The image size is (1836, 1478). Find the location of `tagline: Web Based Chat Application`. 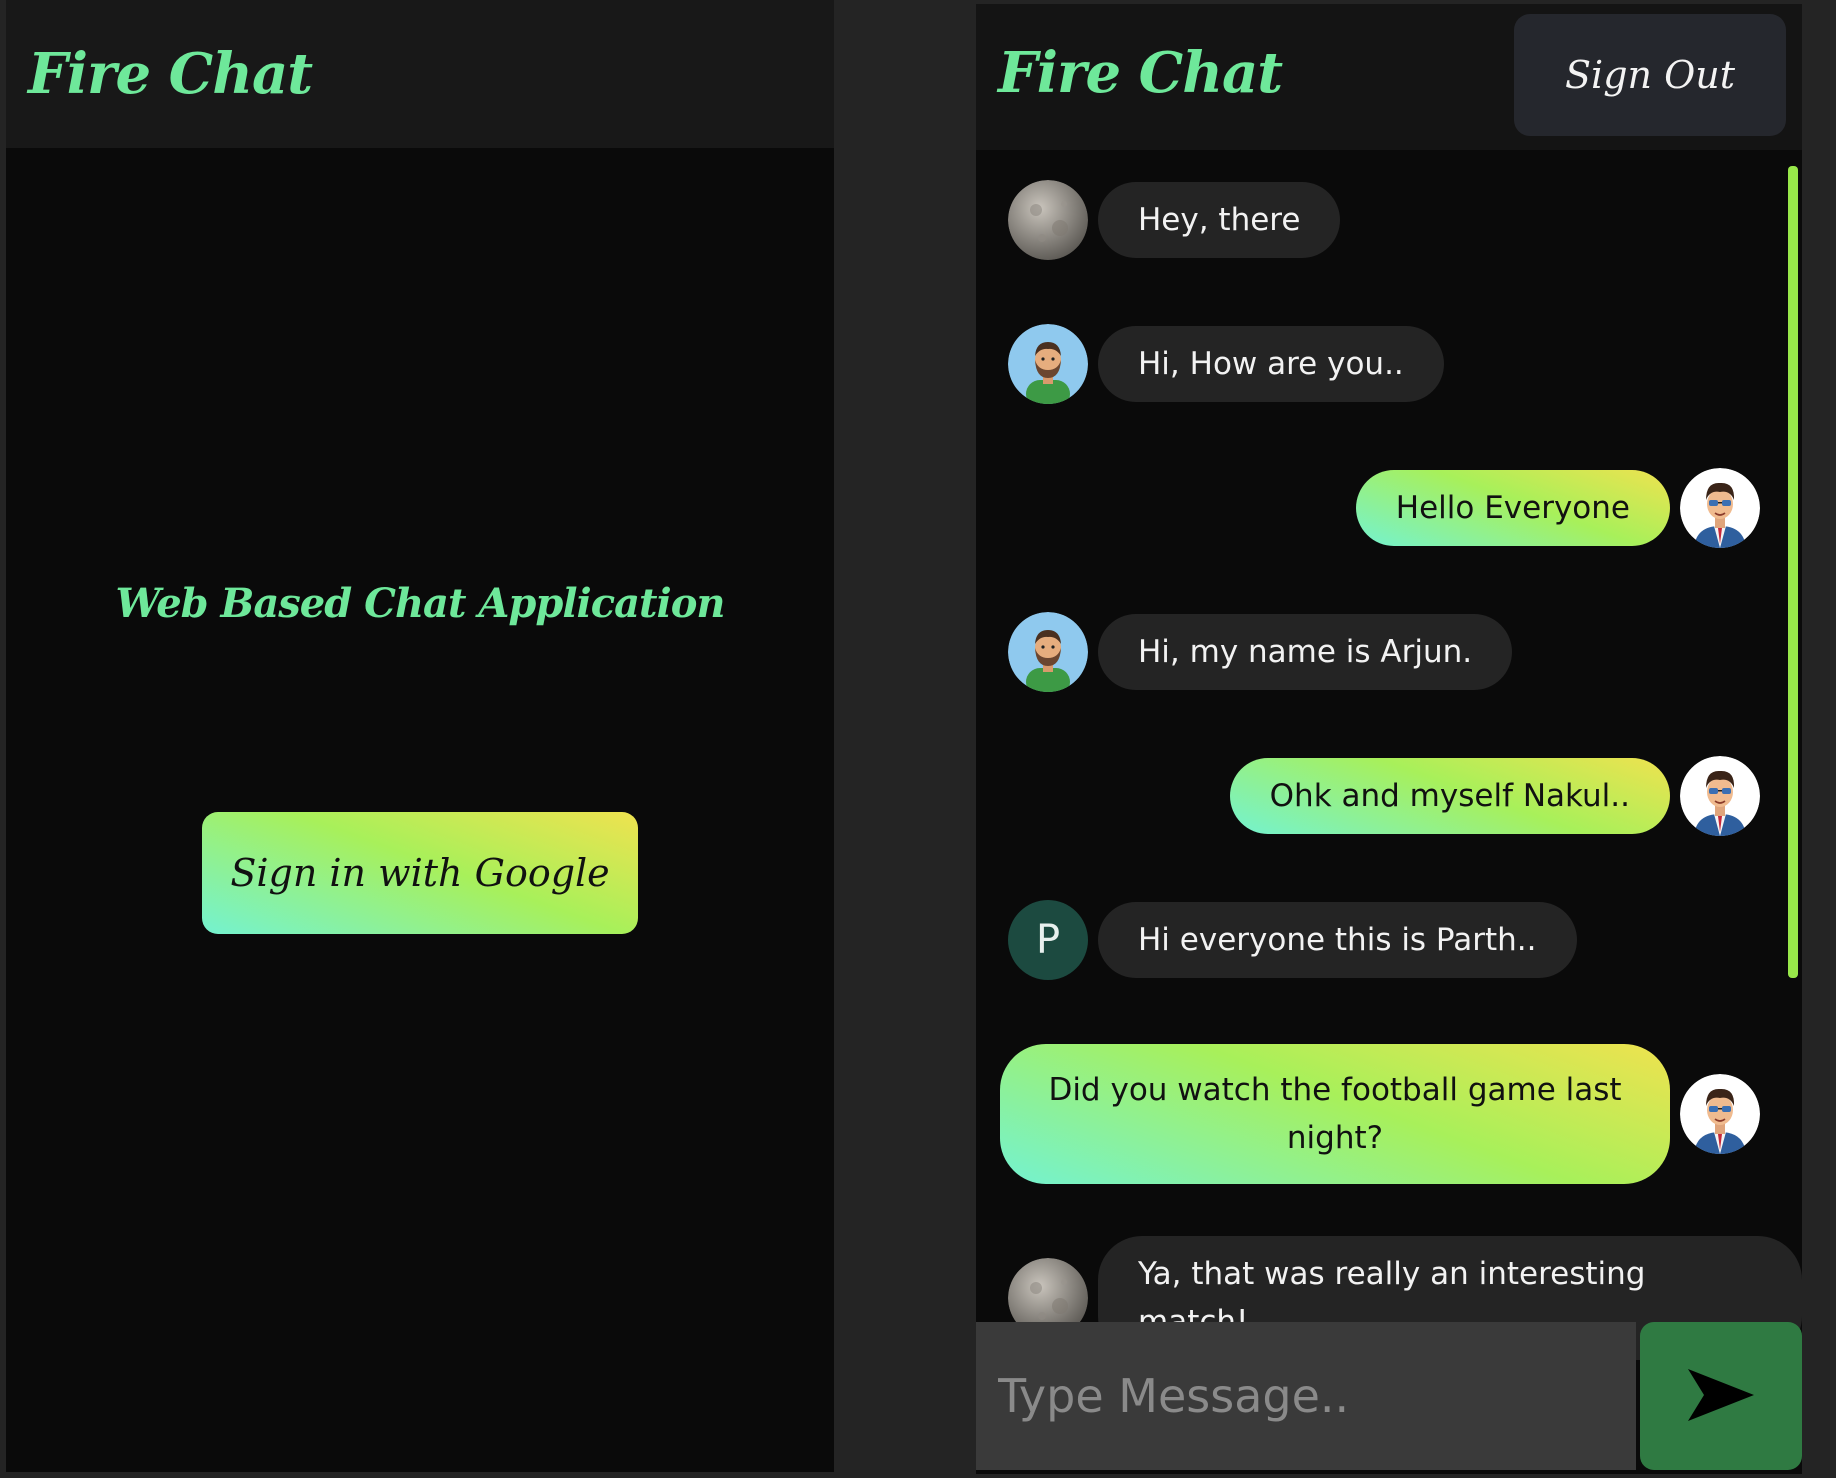

tagline: Web Based Chat Application is located at coordinates (420, 603).